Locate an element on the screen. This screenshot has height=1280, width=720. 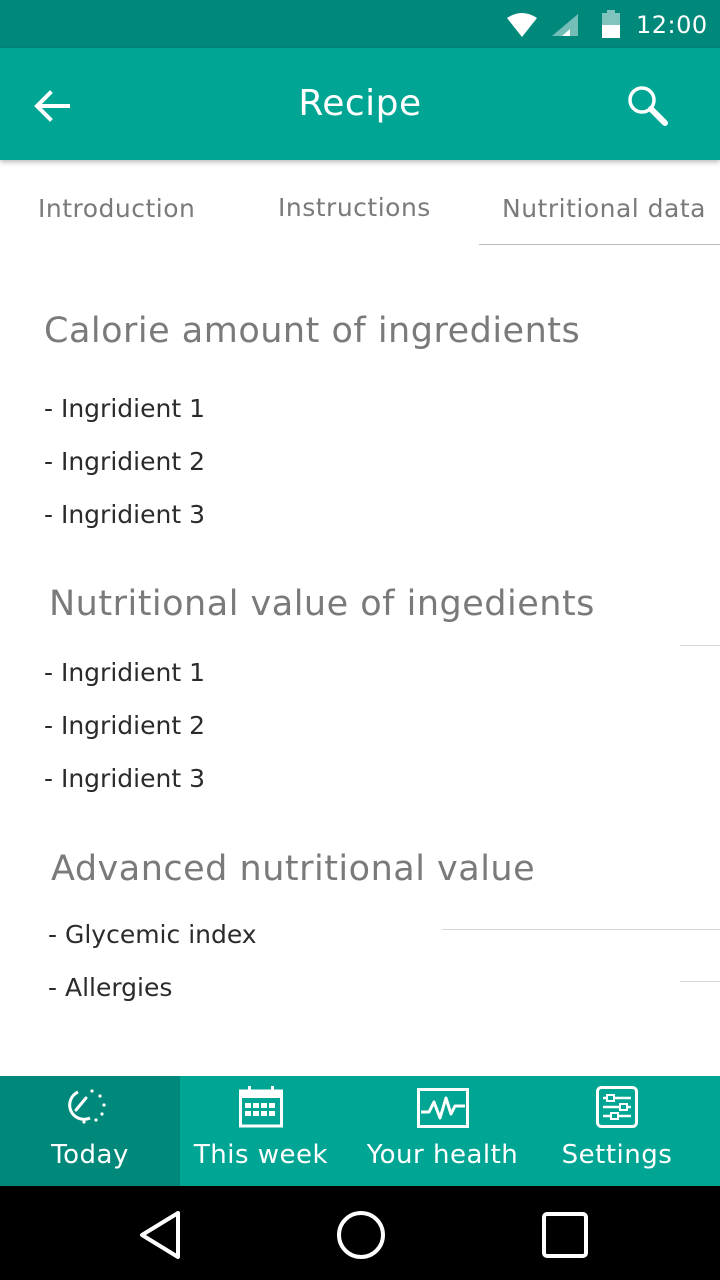
nav-item-your-health: Your health is located at coordinates (442, 1131).